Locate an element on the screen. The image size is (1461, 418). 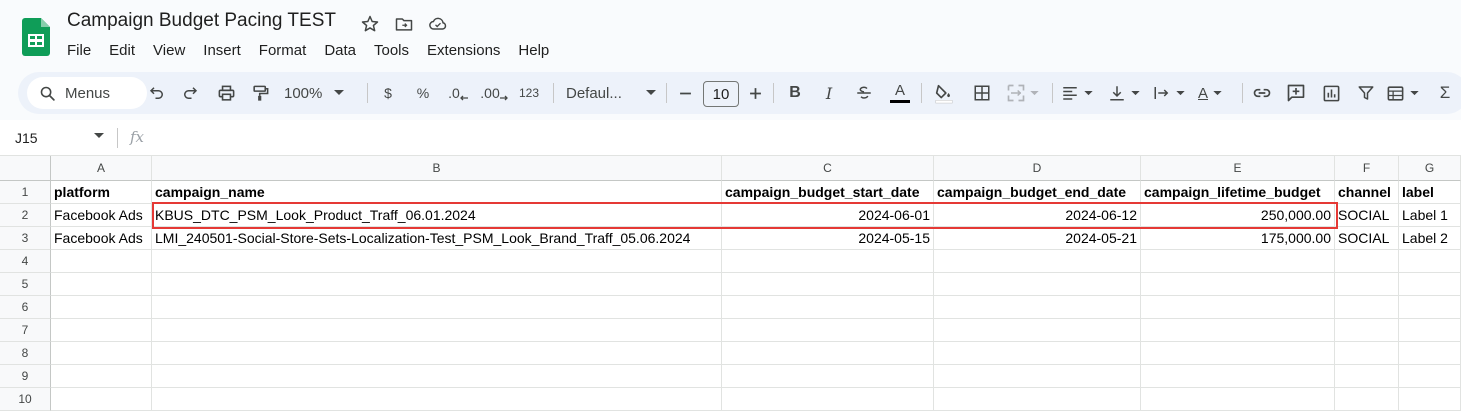
chevron-down-icon is located at coordinates (99, 136).